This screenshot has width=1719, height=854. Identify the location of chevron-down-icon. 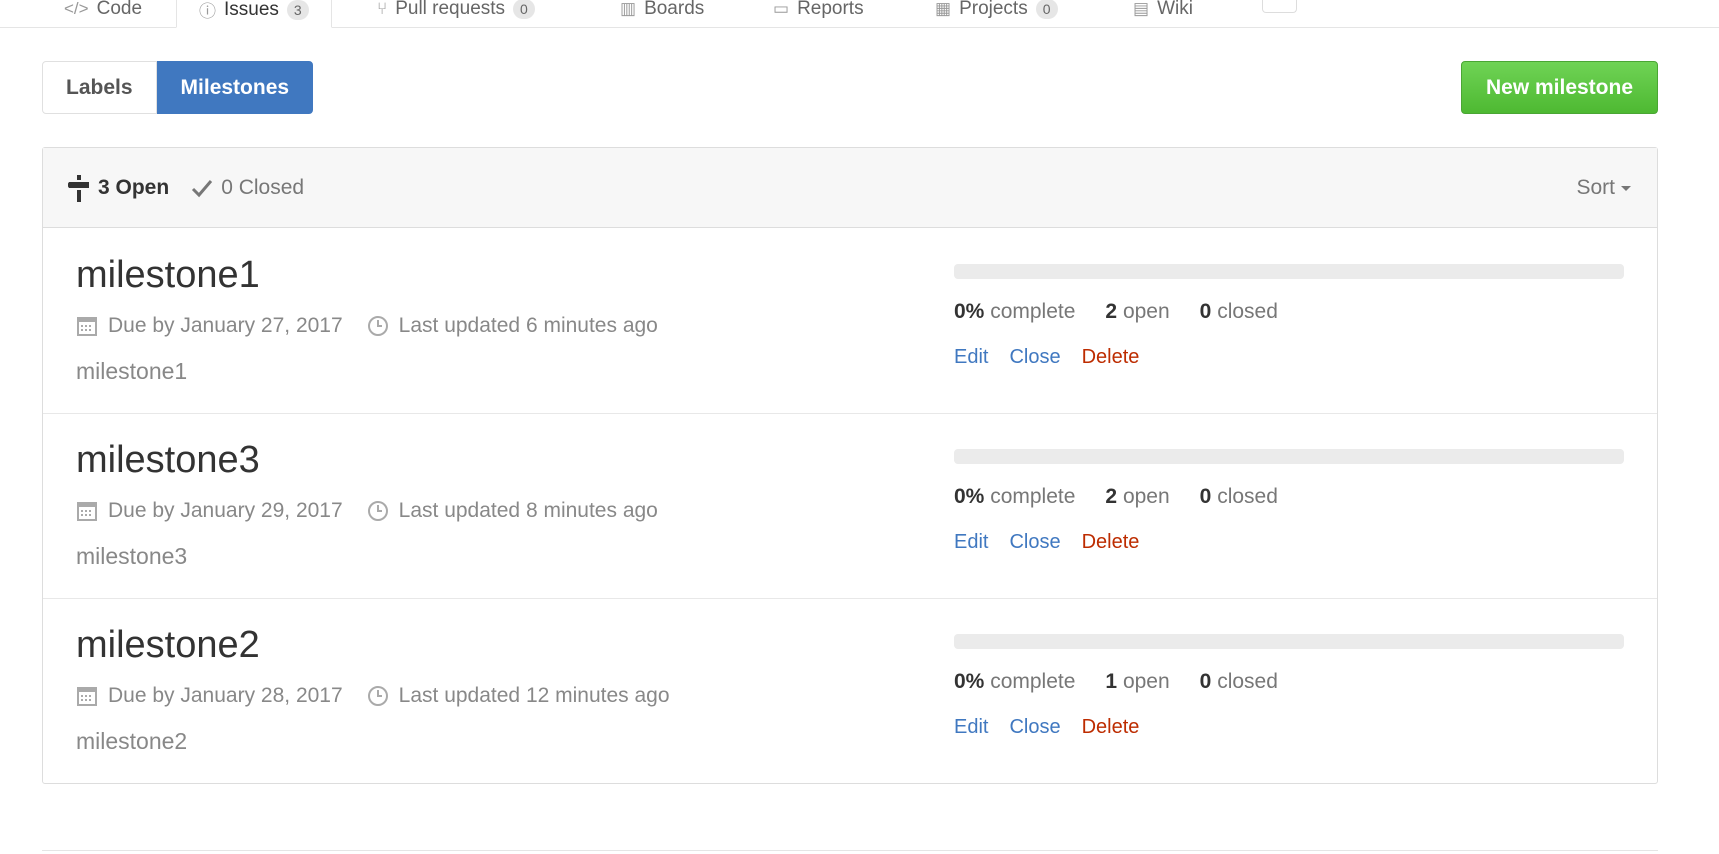
(1626, 188).